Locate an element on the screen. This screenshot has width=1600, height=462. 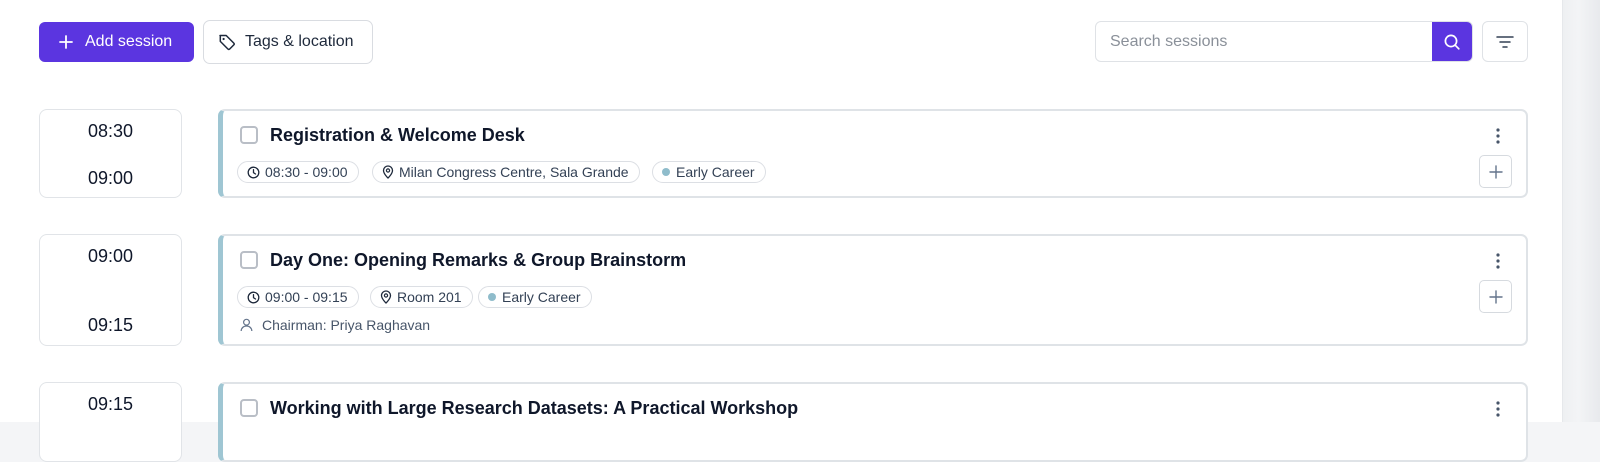
add-session-label: Add session is located at coordinates (129, 41).